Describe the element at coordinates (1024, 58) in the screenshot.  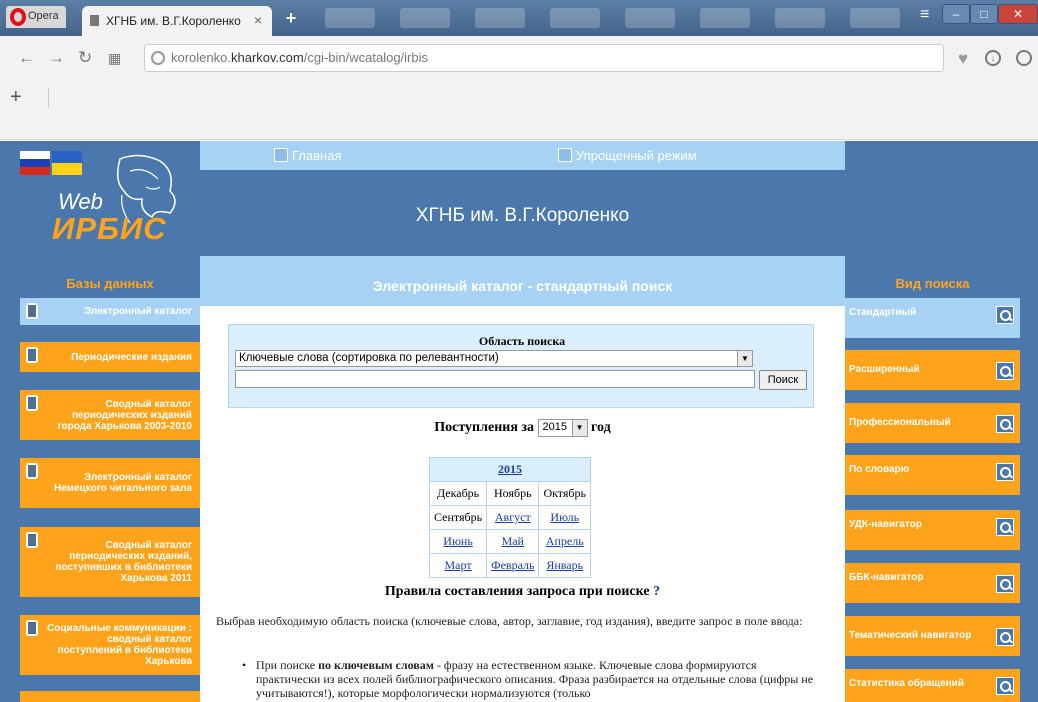
I see `user-icon` at that location.